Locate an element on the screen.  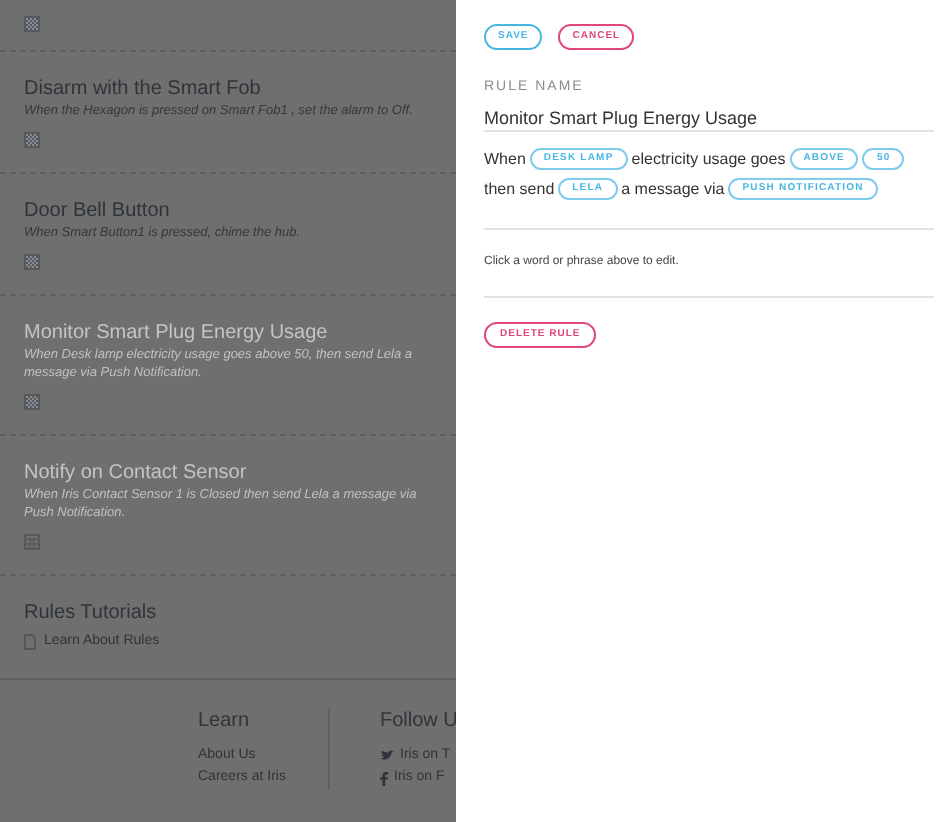
section-title: Rules Tutorials is located at coordinates (91, 613).